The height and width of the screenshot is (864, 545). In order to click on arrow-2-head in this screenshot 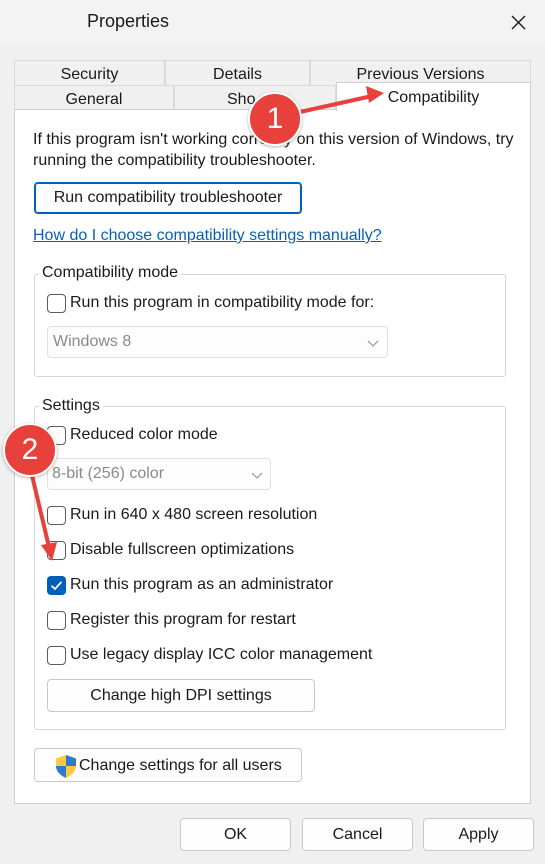, I will do `click(49, 551)`.